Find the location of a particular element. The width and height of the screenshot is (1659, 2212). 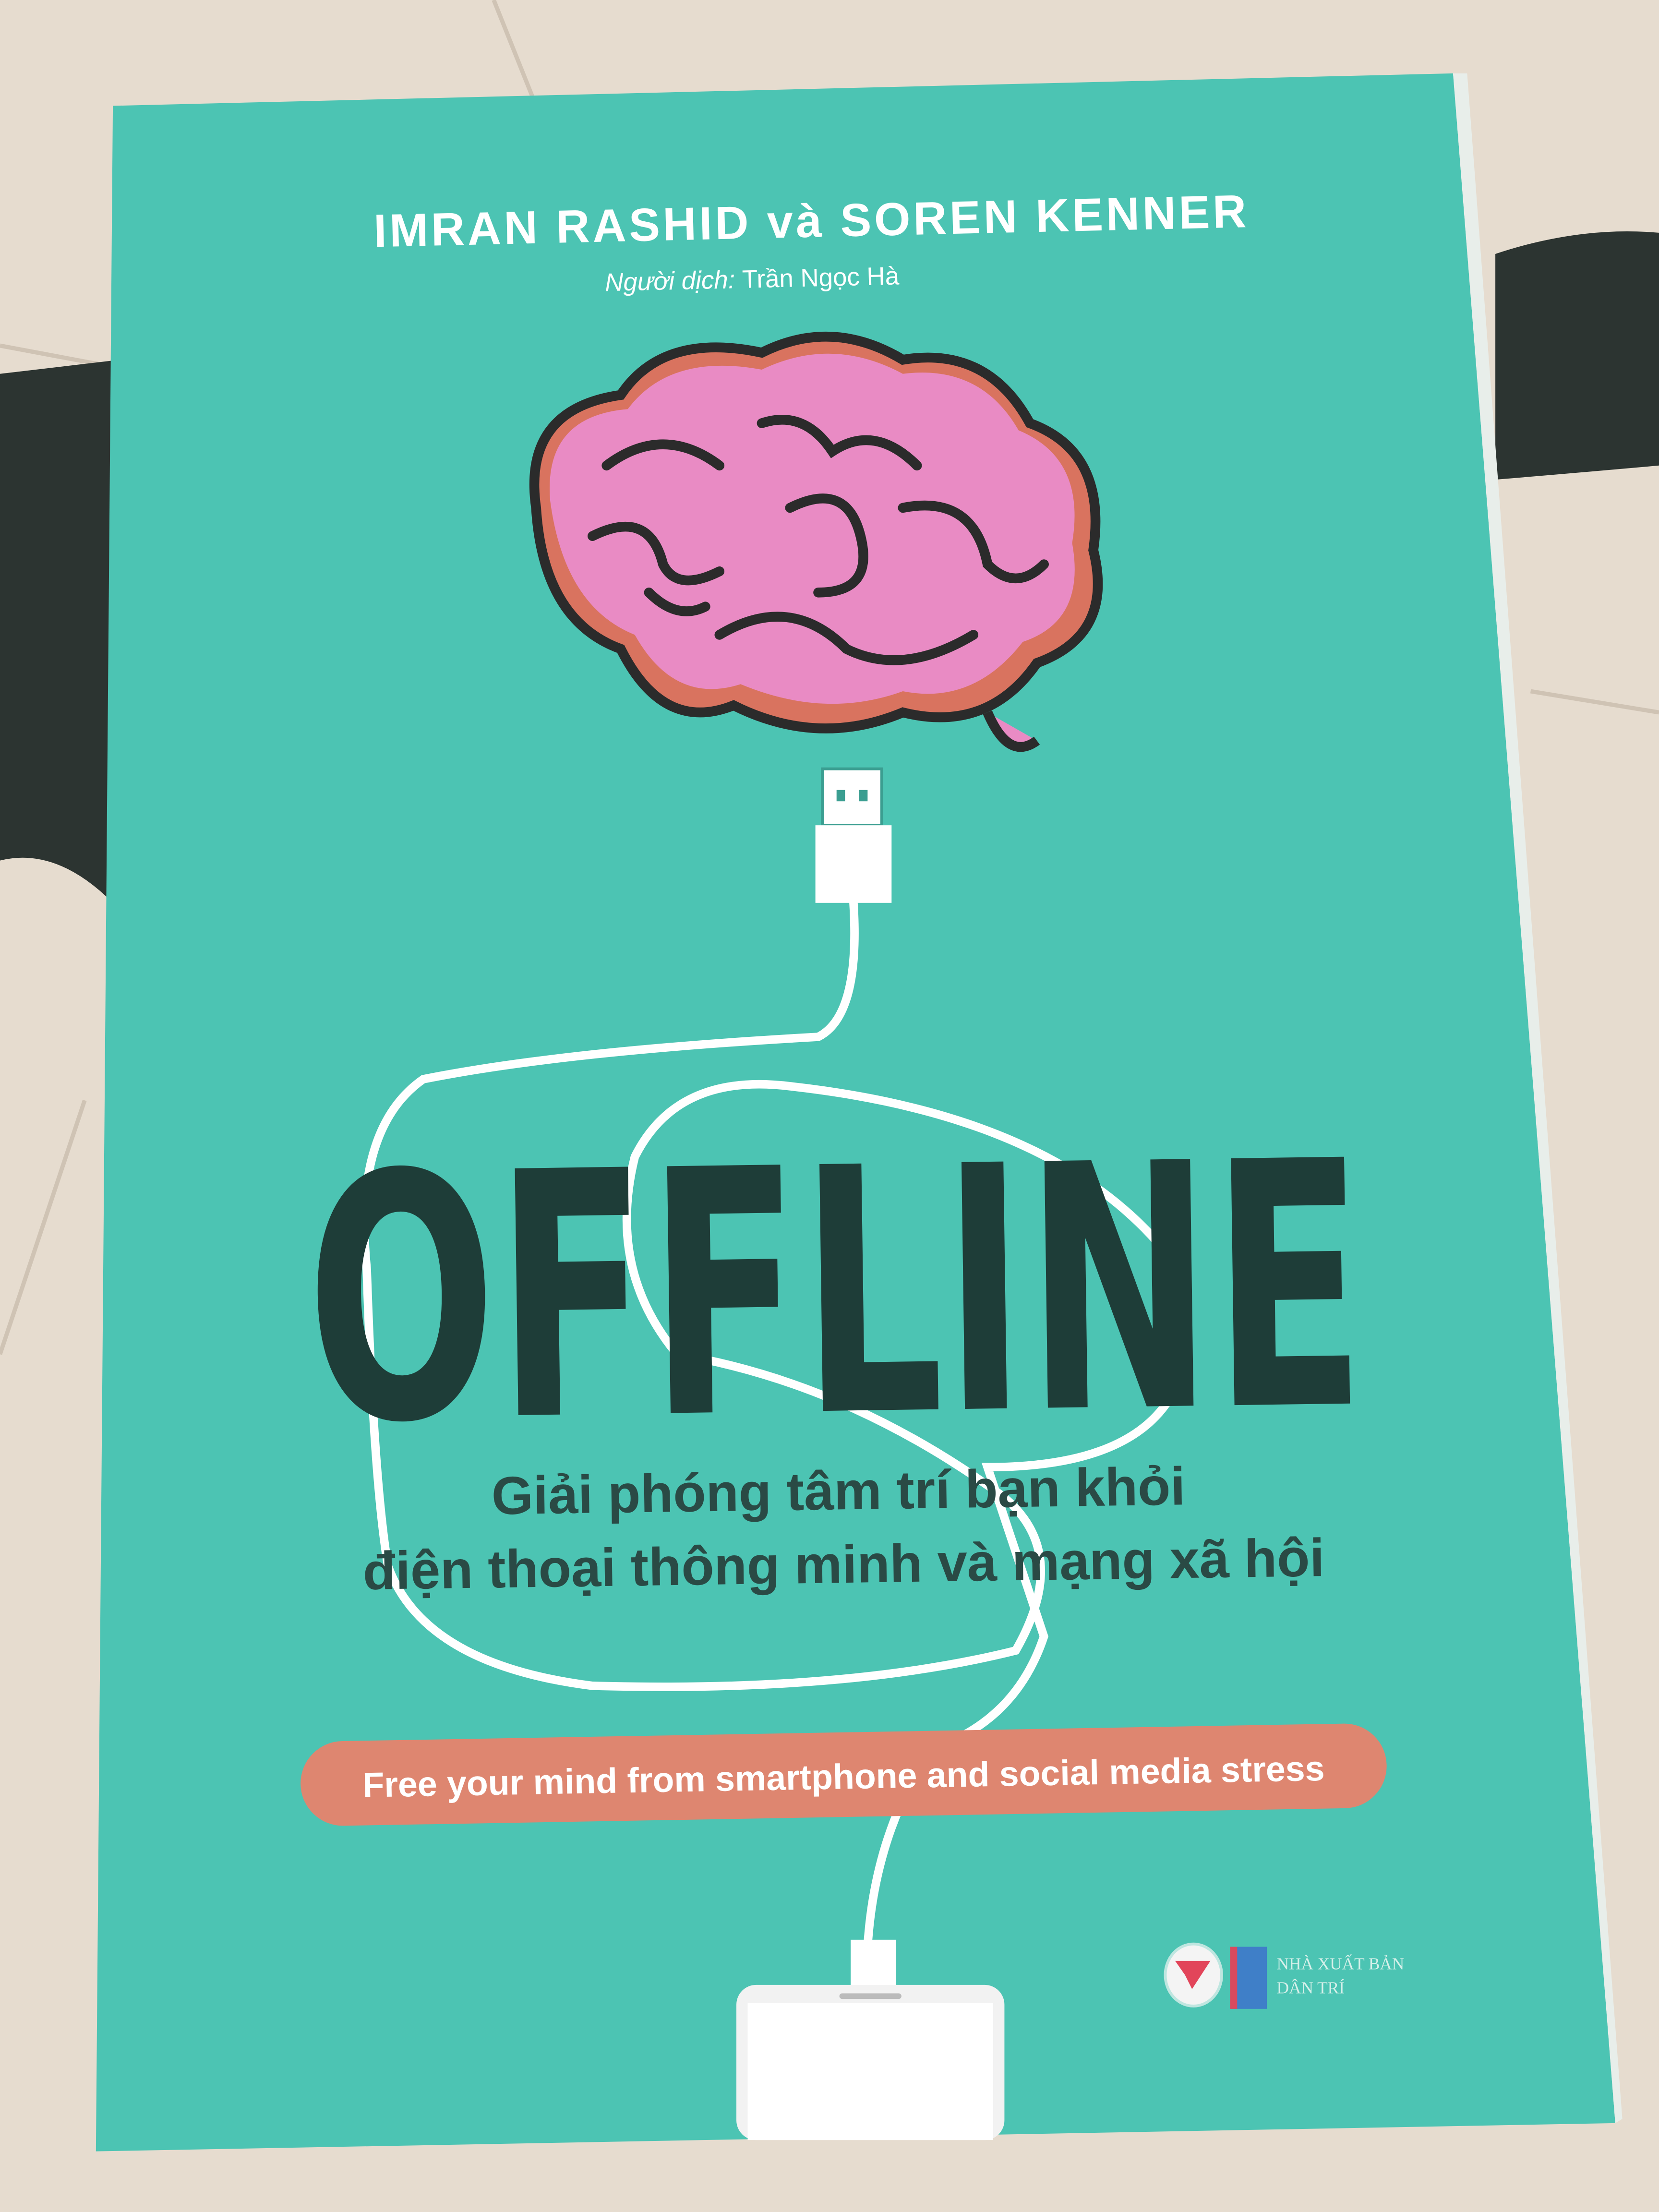

dark-tube-right is located at coordinates (1577, 356).